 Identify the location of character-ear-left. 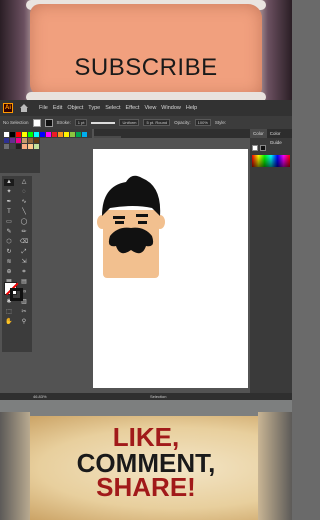
(102, 222).